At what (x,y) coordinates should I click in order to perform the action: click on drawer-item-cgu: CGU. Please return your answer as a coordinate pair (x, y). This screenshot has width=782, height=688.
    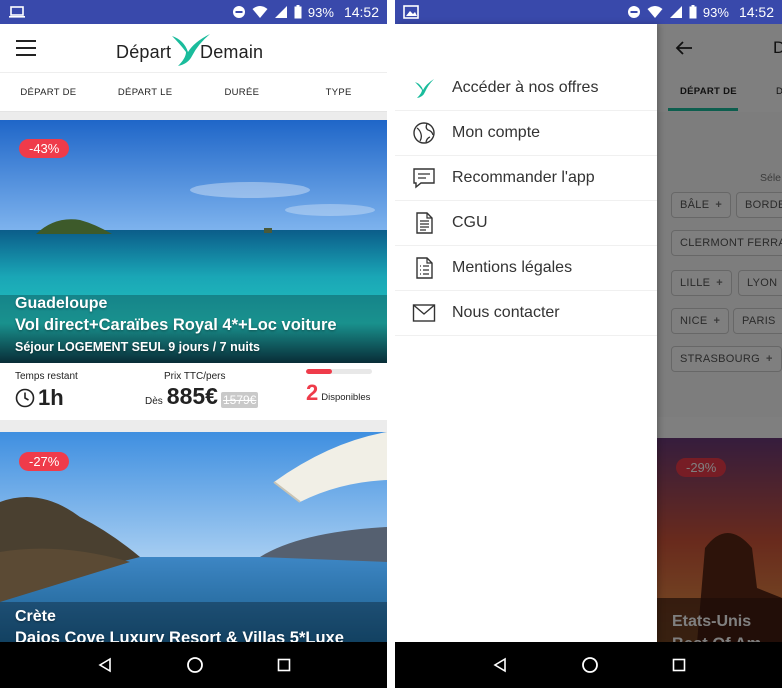
    Looking at the image, I should click on (526, 223).